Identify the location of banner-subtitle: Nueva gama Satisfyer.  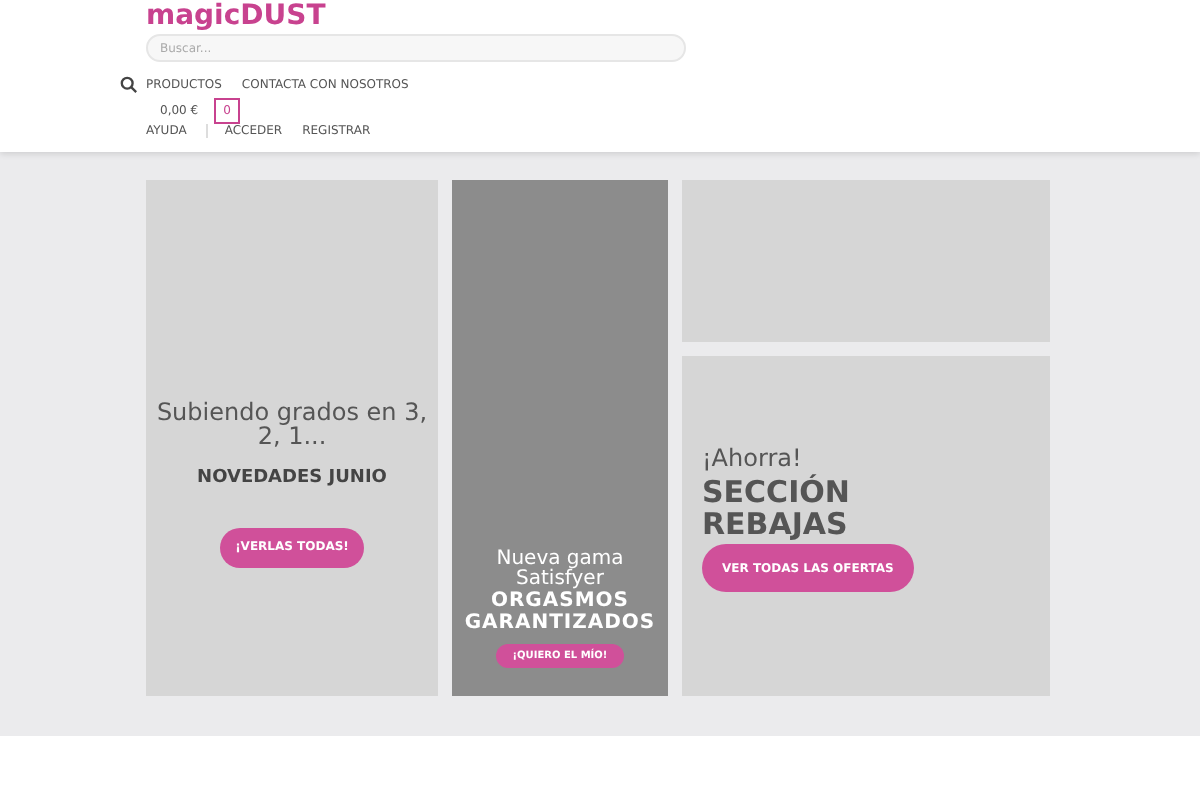
(560, 570).